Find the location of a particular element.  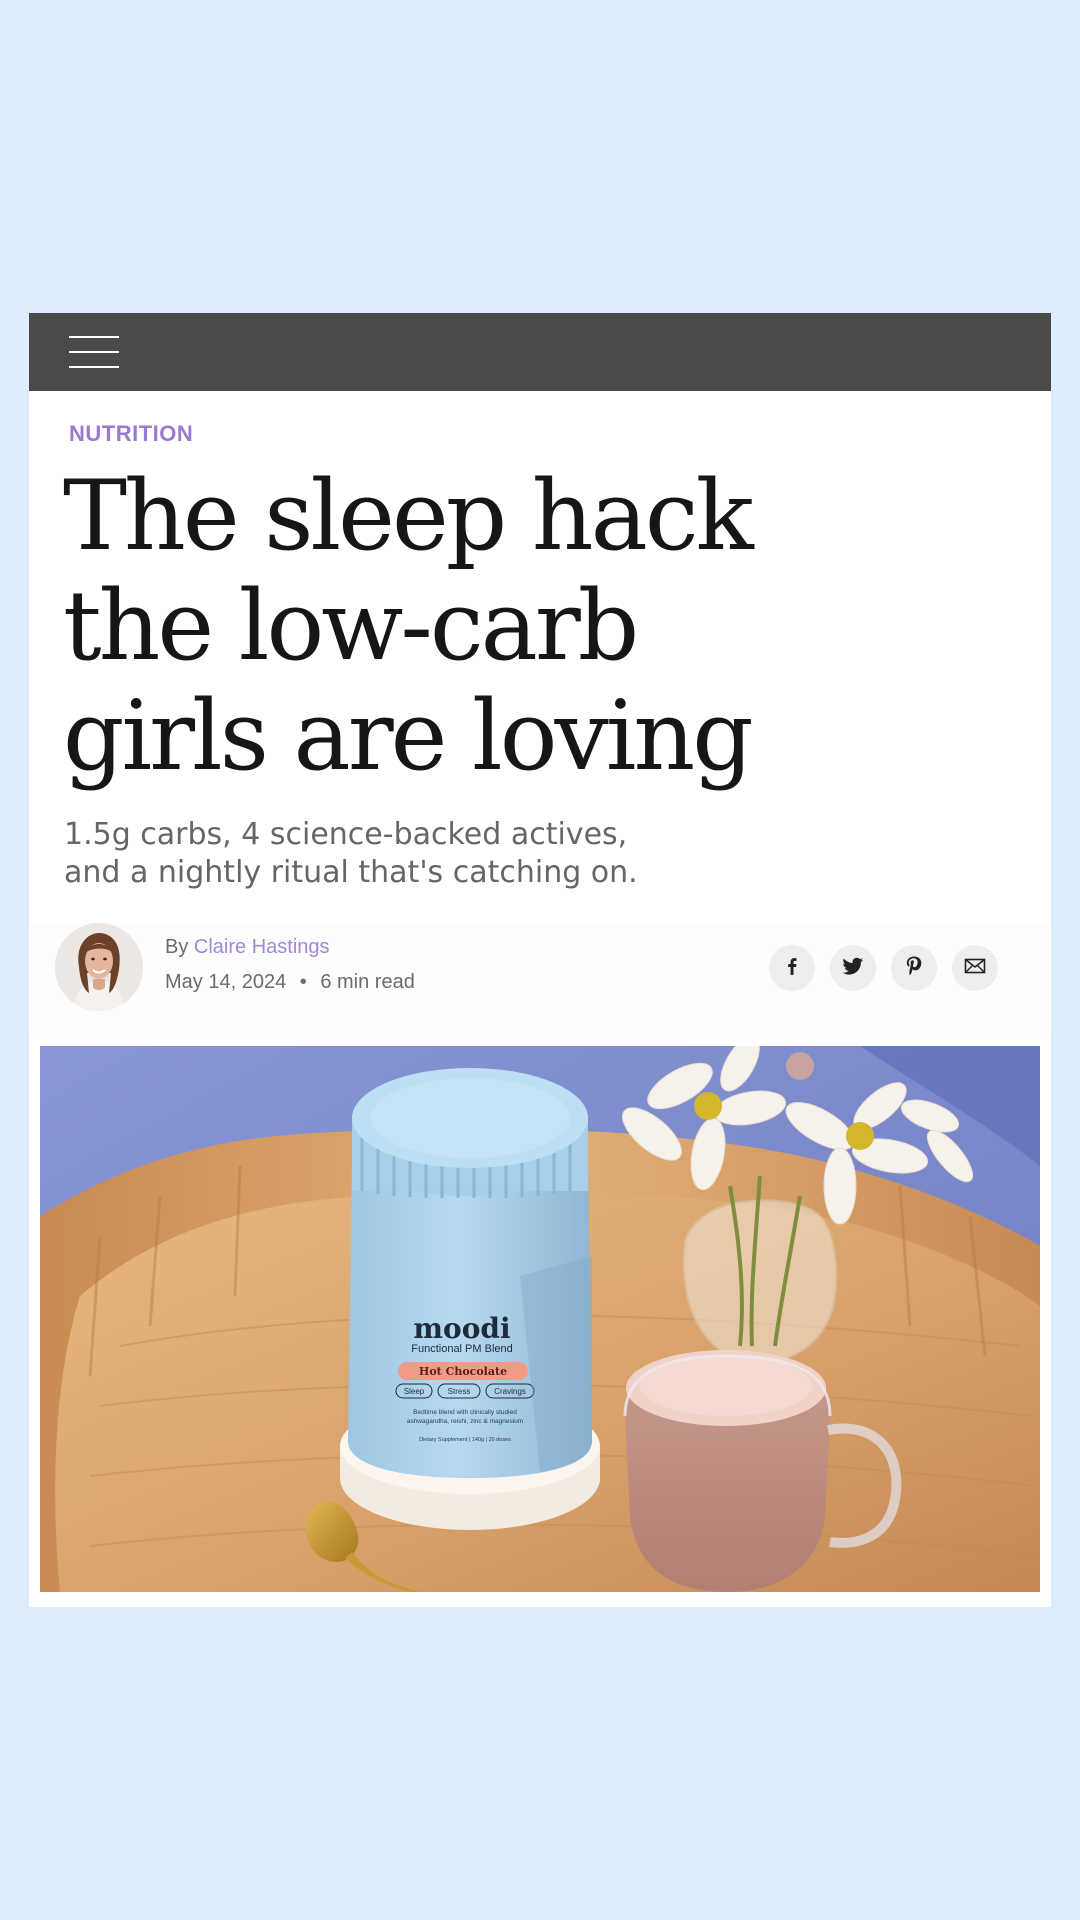

article-meta: May 14, 2024 • 6 min read is located at coordinates (290, 982).